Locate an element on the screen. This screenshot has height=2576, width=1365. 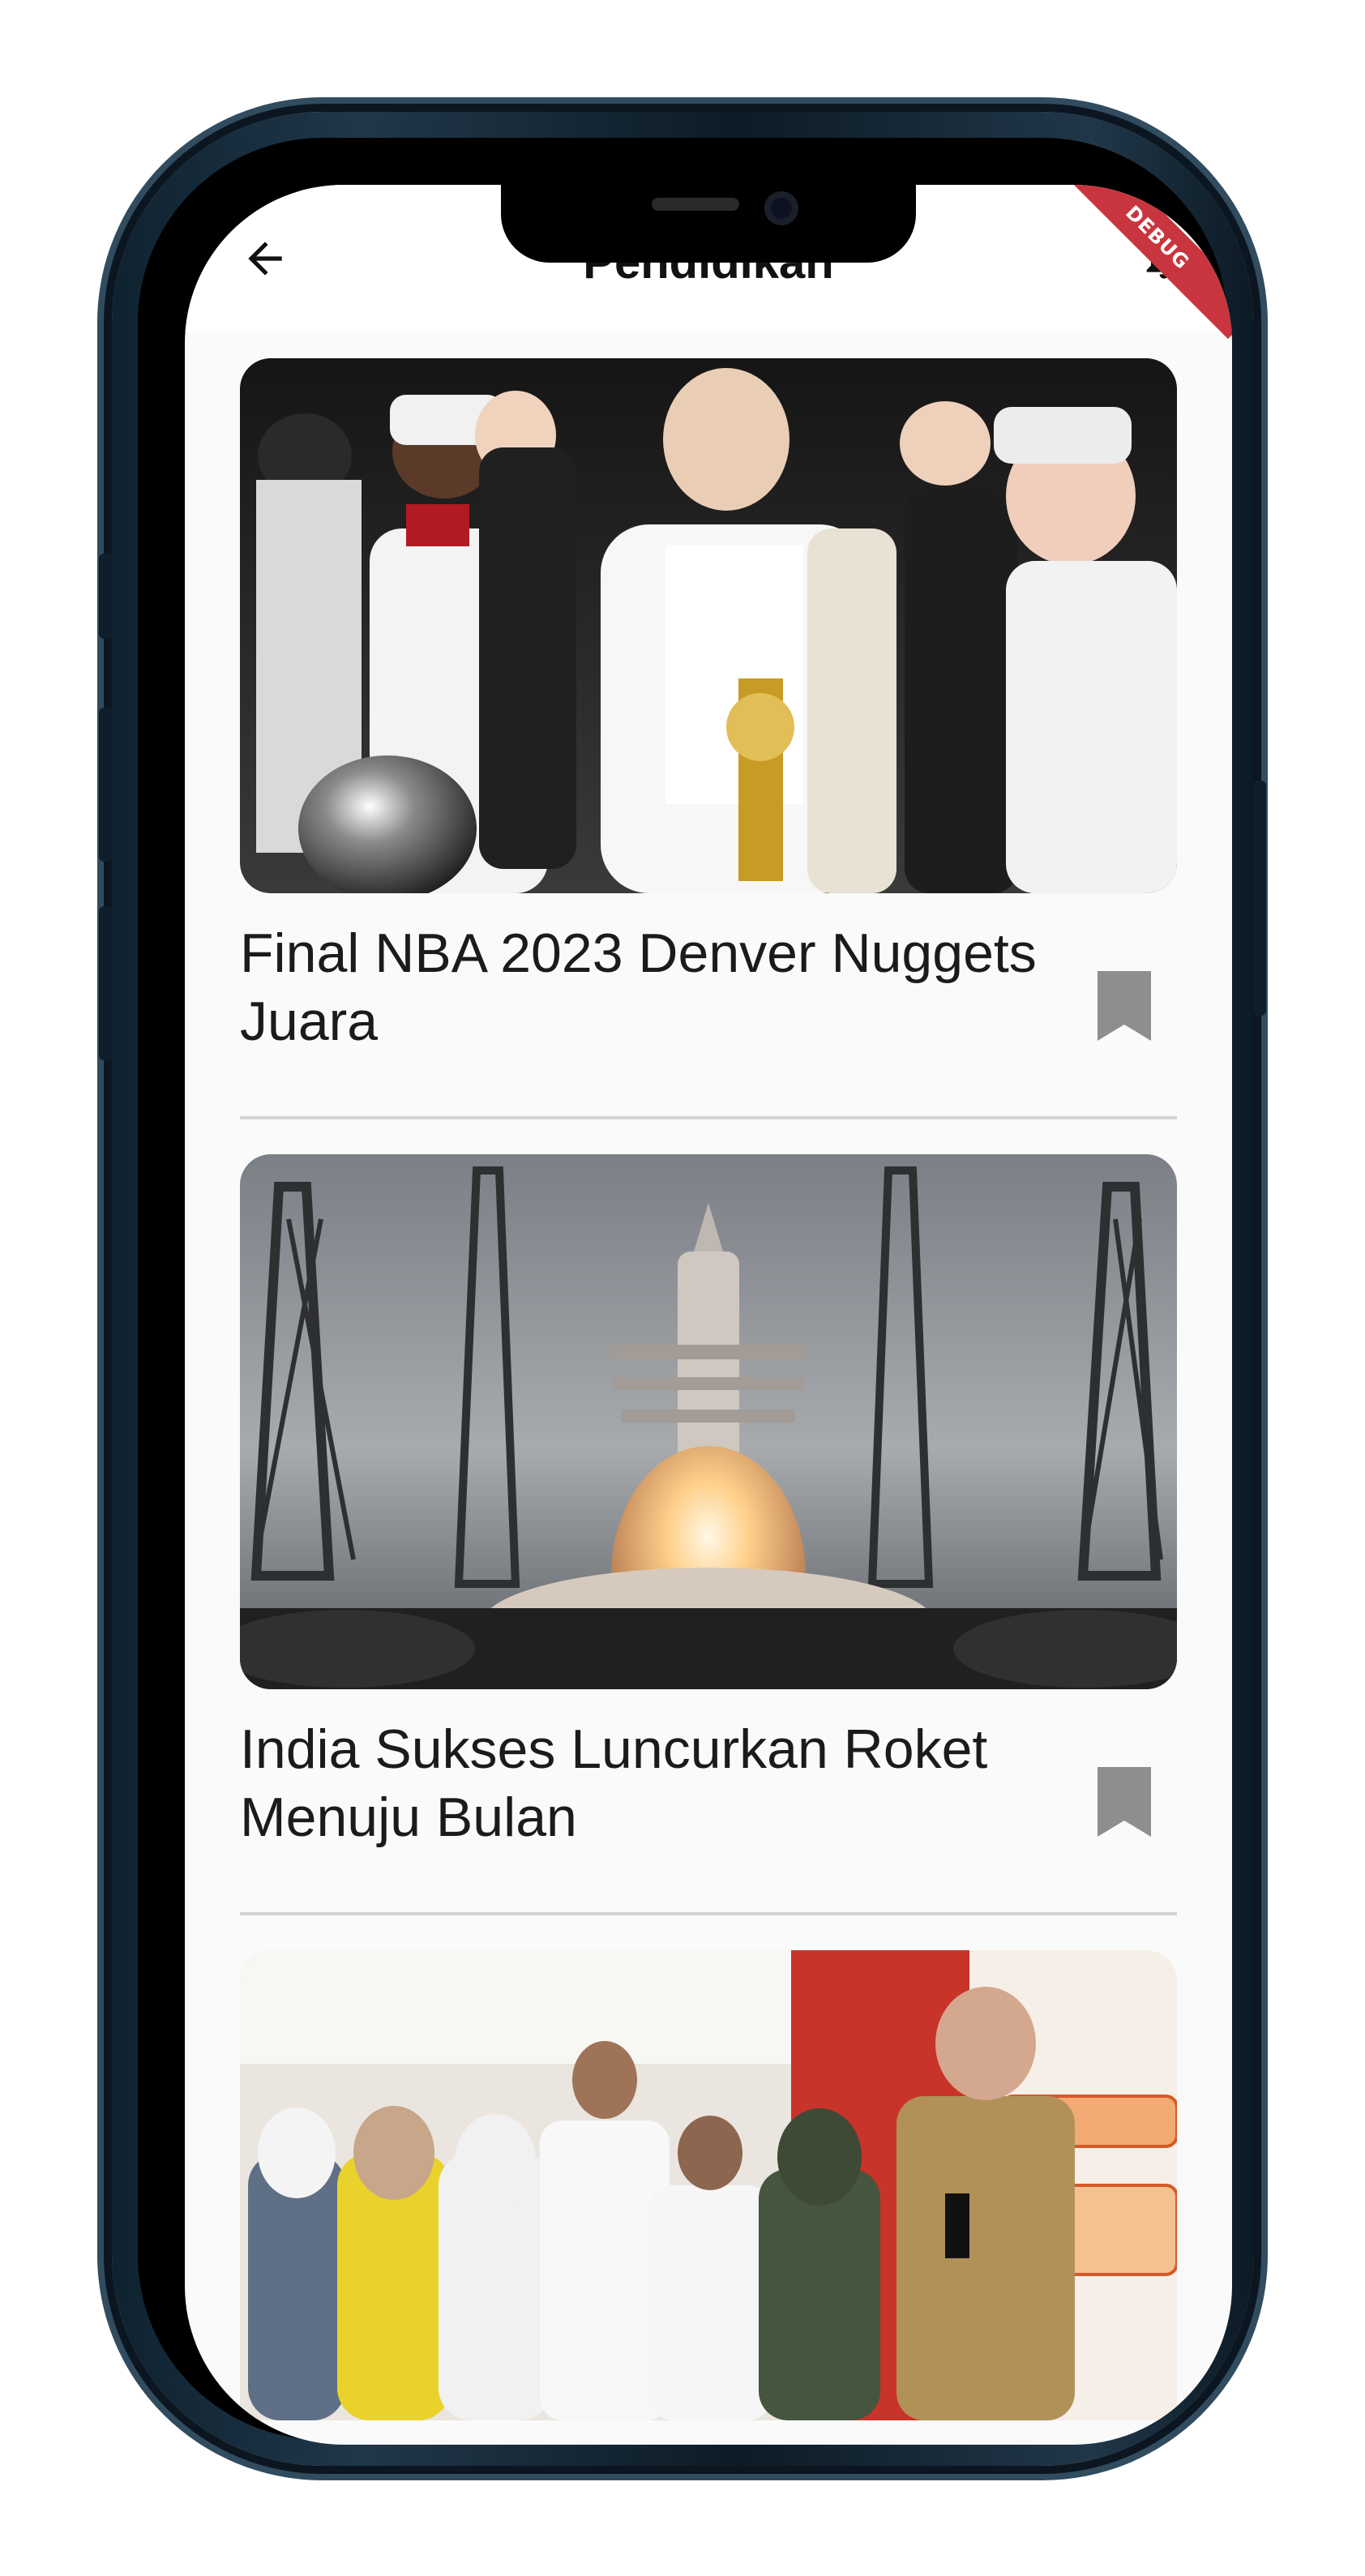
basketball-championship-photo is located at coordinates (708, 625).